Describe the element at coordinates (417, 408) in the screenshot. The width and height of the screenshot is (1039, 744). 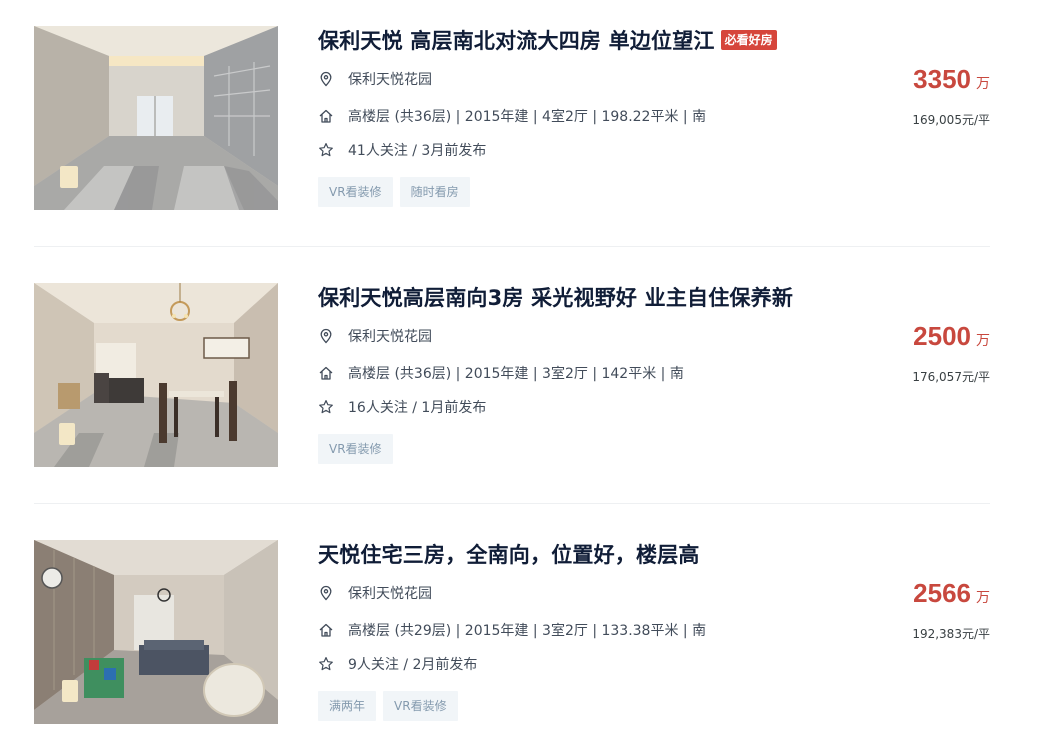
I see `follow-text: 16人关注 / 1月前发布` at that location.